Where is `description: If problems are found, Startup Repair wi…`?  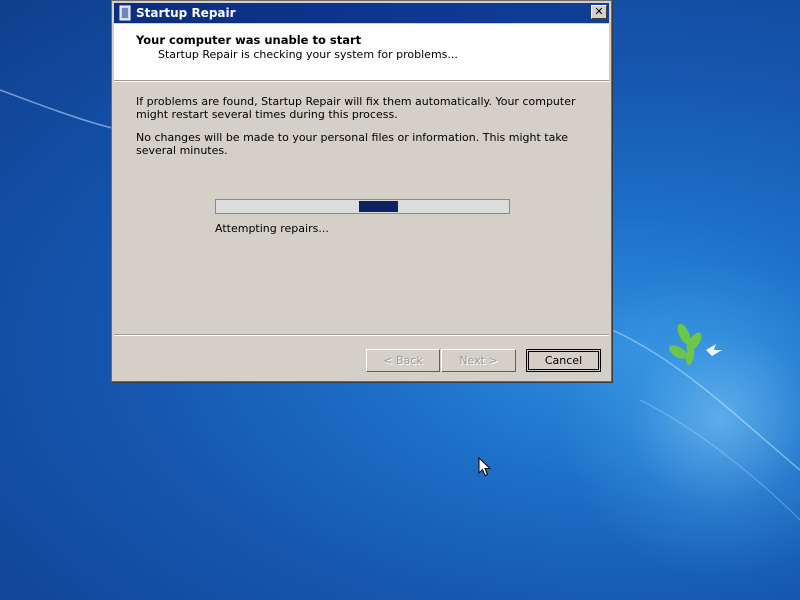 description: If problems are found, Startup Repair wi… is located at coordinates (366, 131).